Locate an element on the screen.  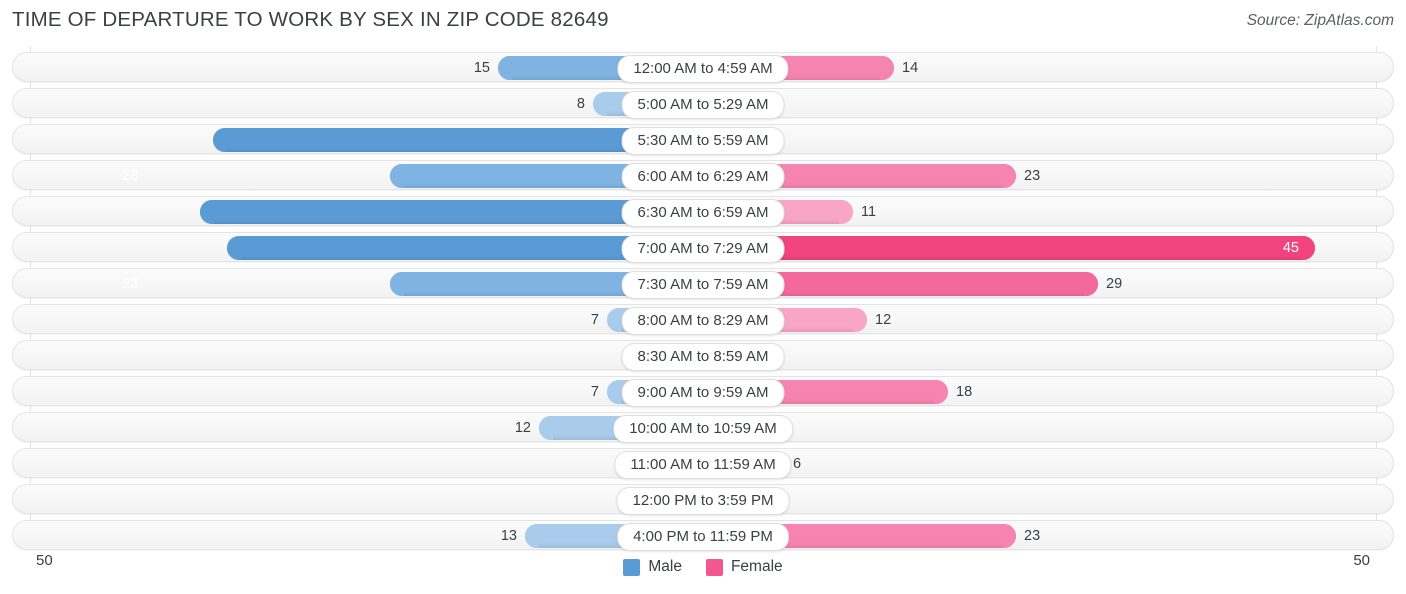
chart-row: 23 23 6:00 AM to 6:29 AM is located at coordinates (703, 175).